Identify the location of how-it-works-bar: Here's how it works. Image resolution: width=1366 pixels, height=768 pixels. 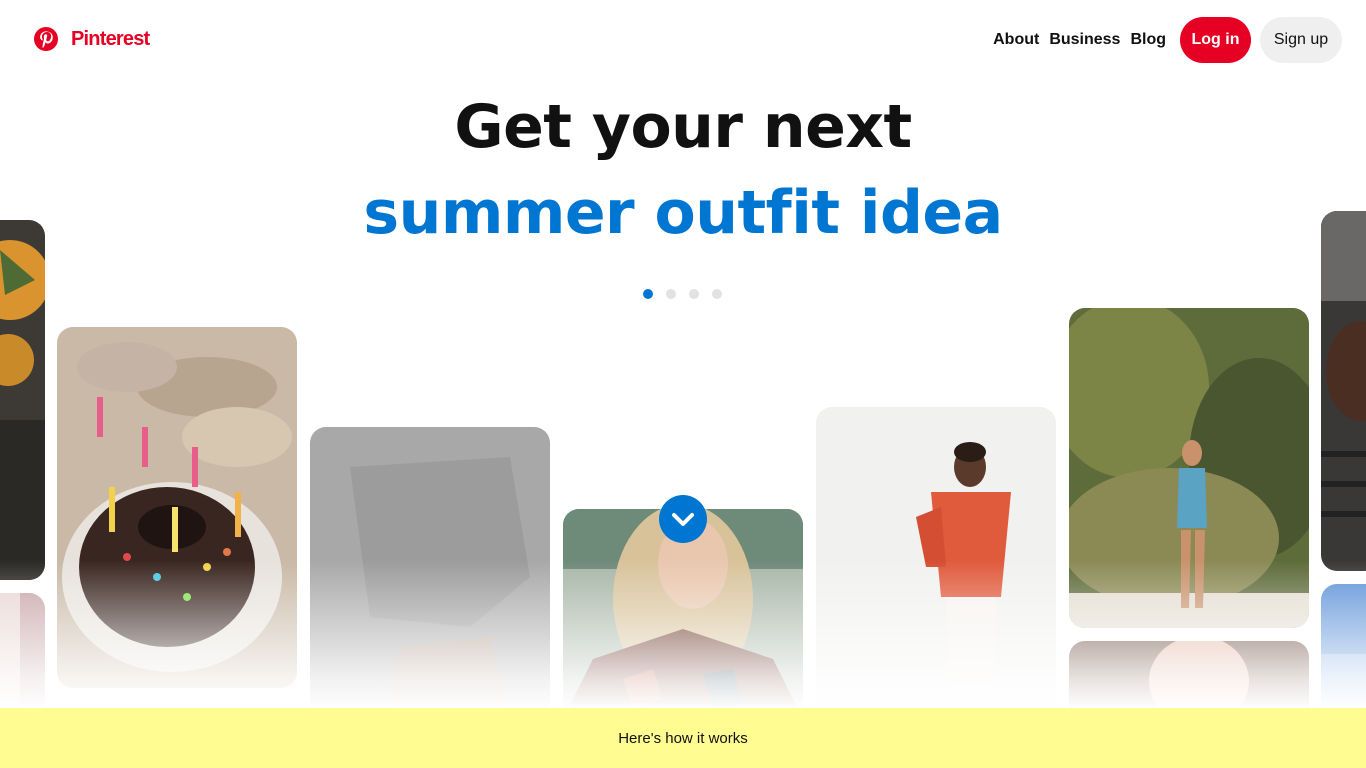
(683, 738).